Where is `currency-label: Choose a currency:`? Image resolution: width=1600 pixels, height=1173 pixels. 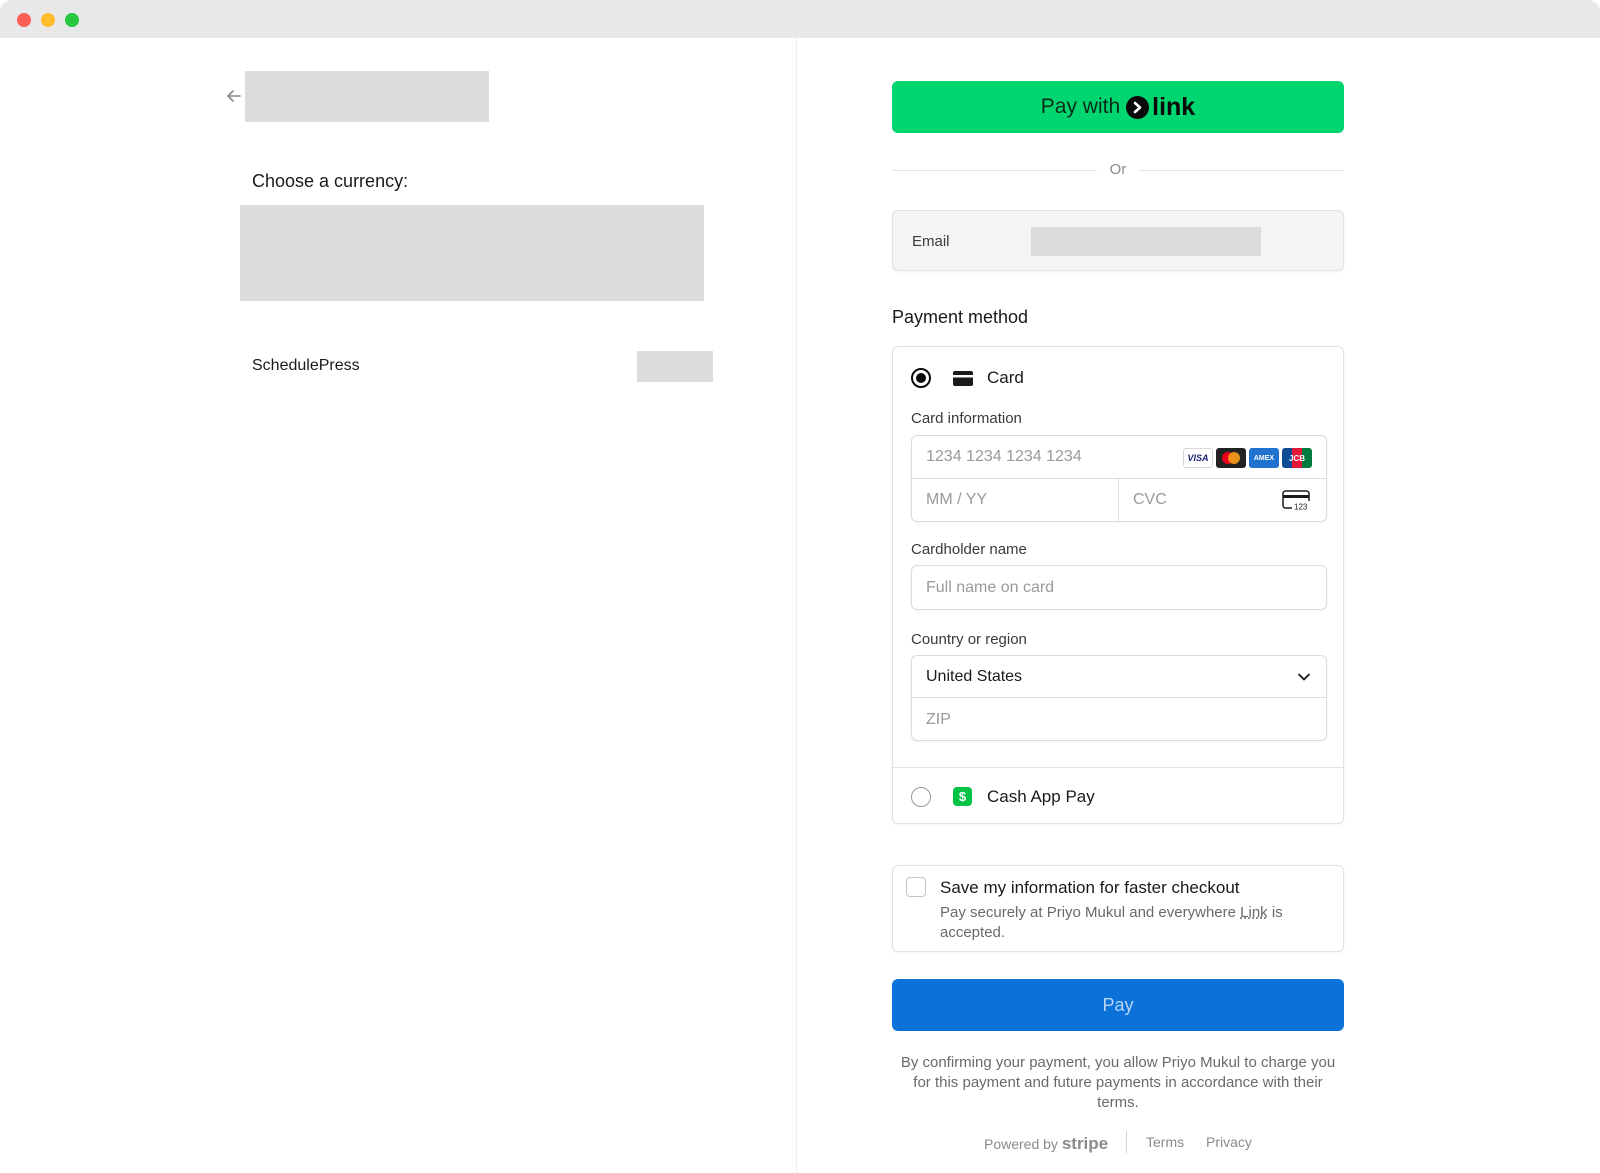 currency-label: Choose a currency: is located at coordinates (330, 181).